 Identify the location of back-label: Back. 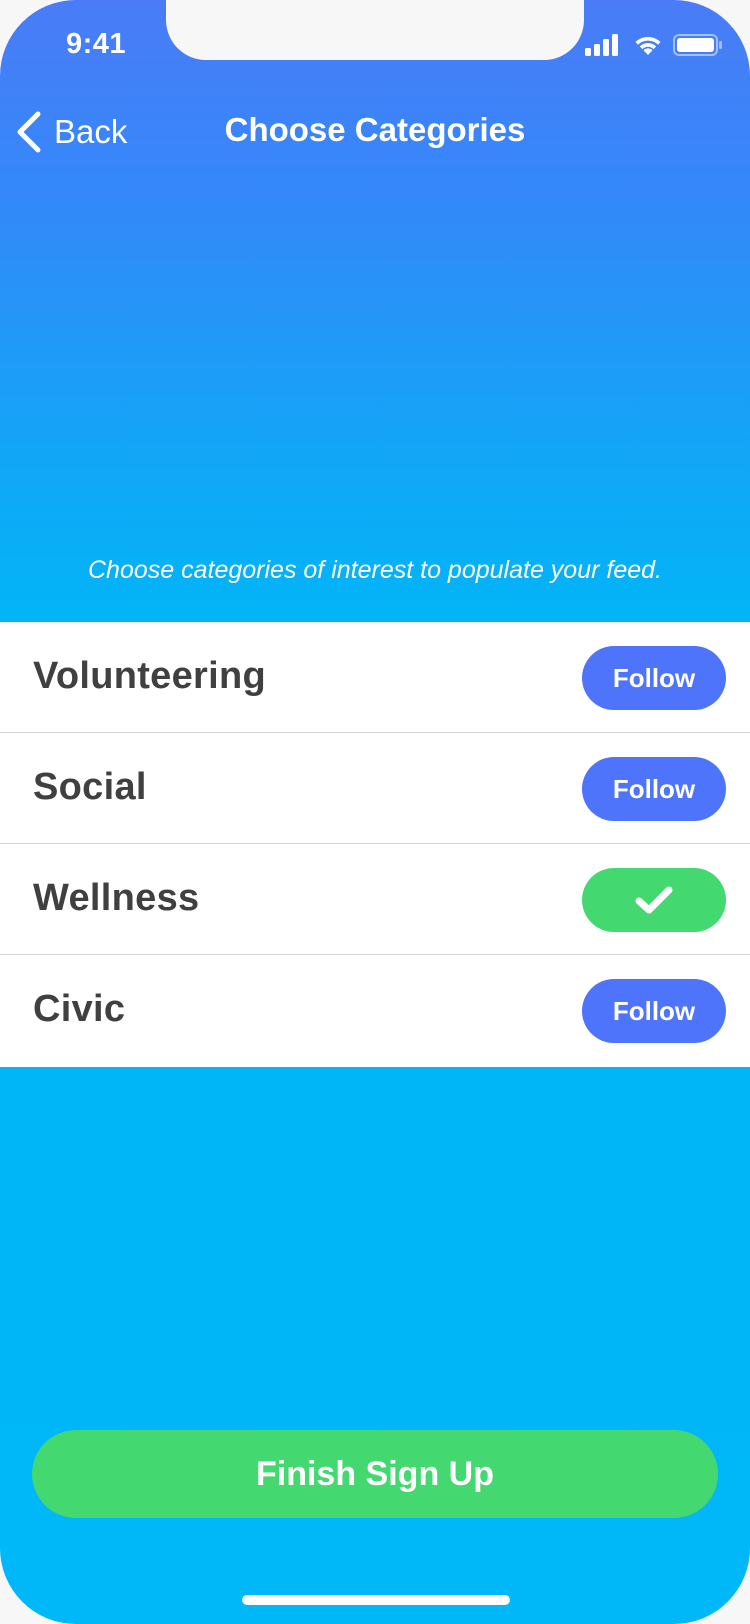
(91, 131).